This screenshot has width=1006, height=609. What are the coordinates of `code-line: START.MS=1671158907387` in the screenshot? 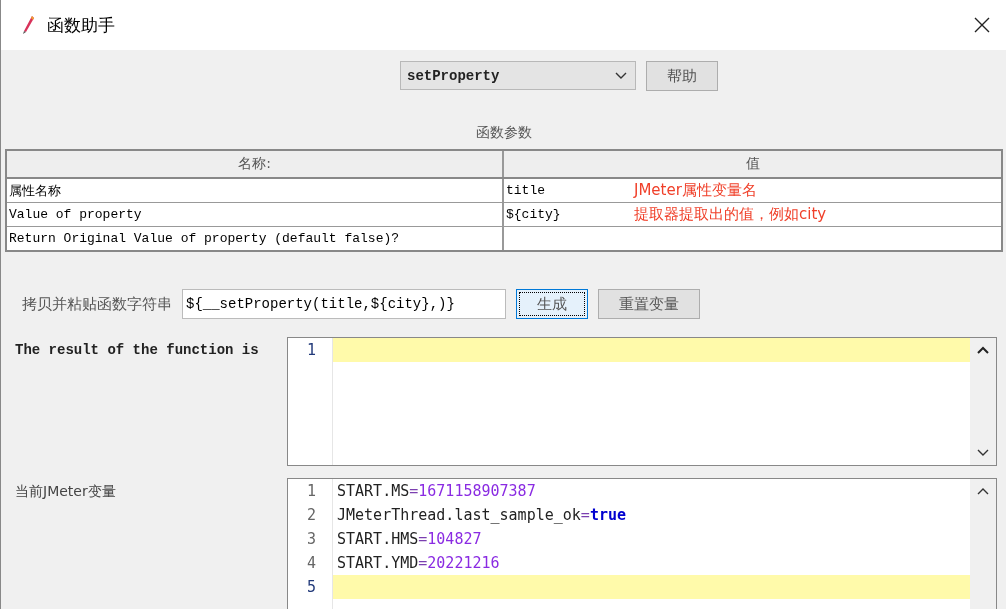 It's located at (436, 491).